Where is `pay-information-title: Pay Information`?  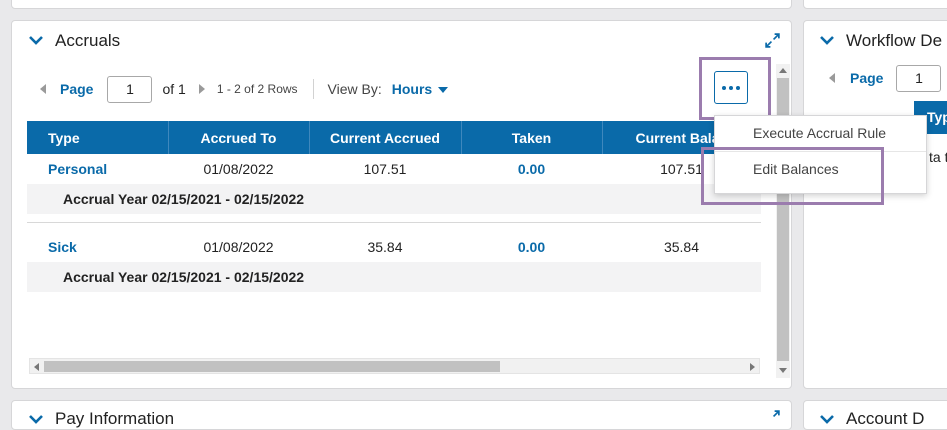
pay-information-title: Pay Information is located at coordinates (115, 418).